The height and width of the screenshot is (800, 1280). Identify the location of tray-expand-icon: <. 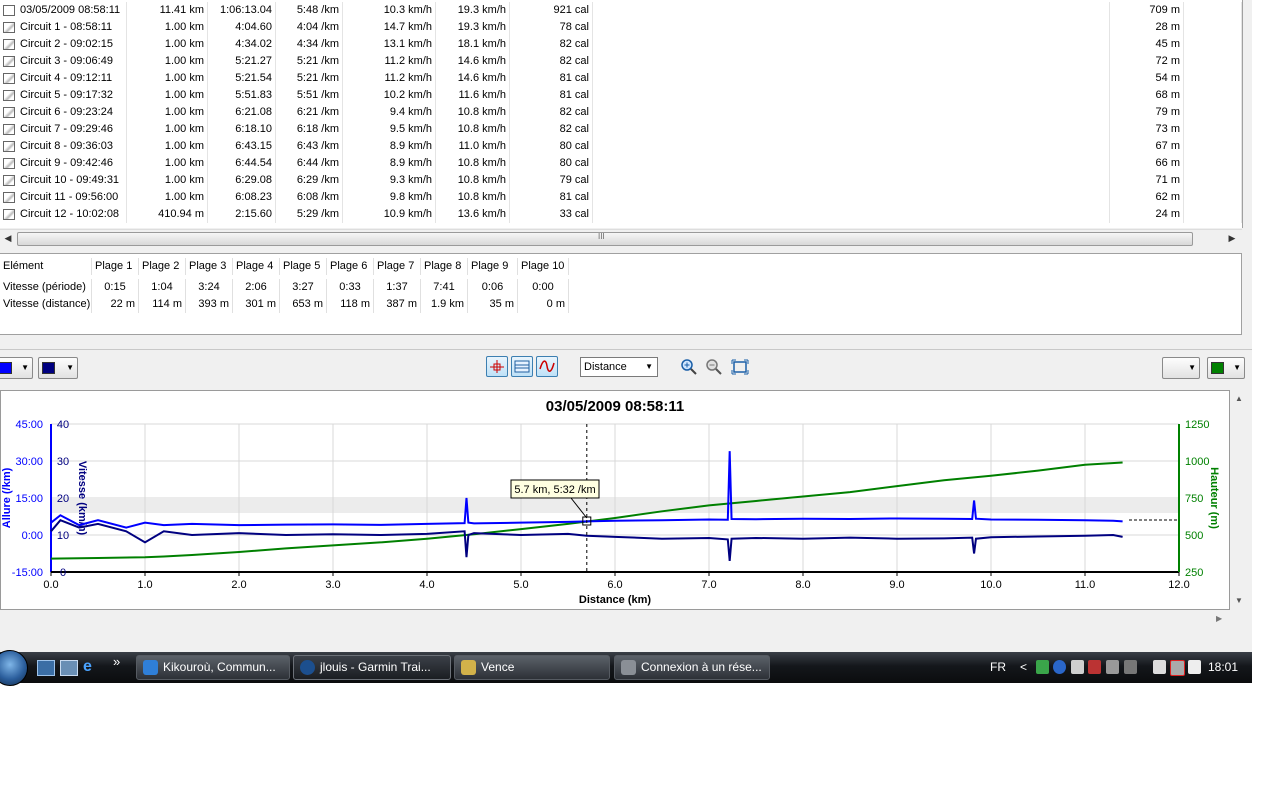
(1023, 667).